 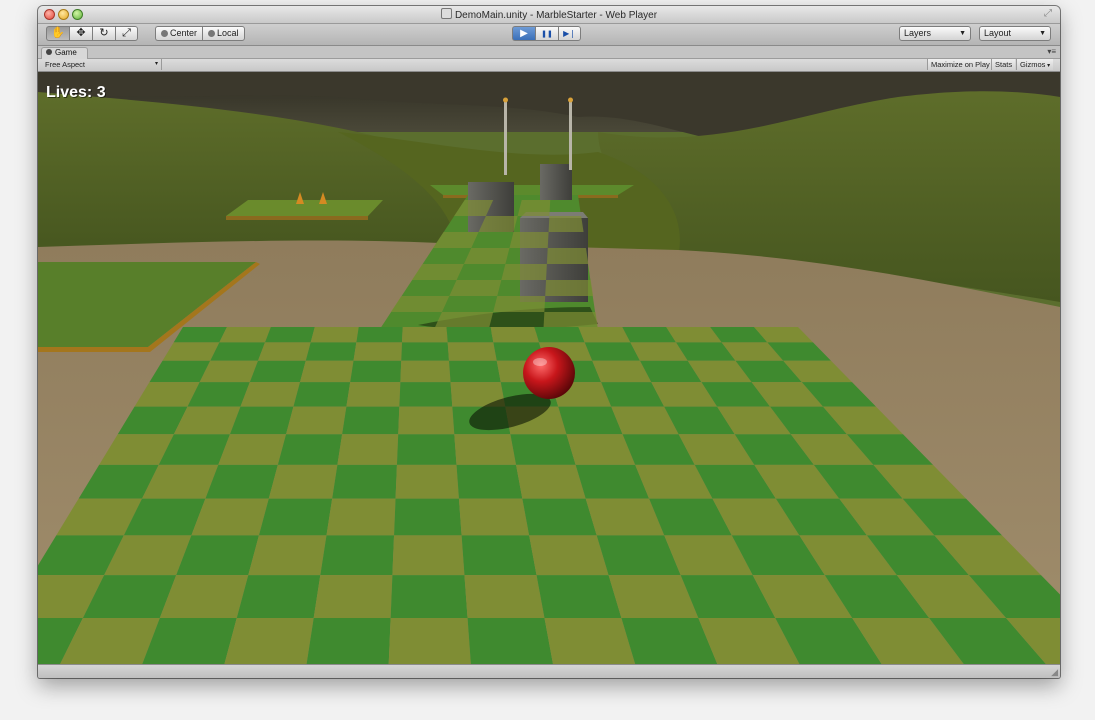 What do you see at coordinates (184, 33) in the screenshot?
I see `pivot-center-label: Center` at bounding box center [184, 33].